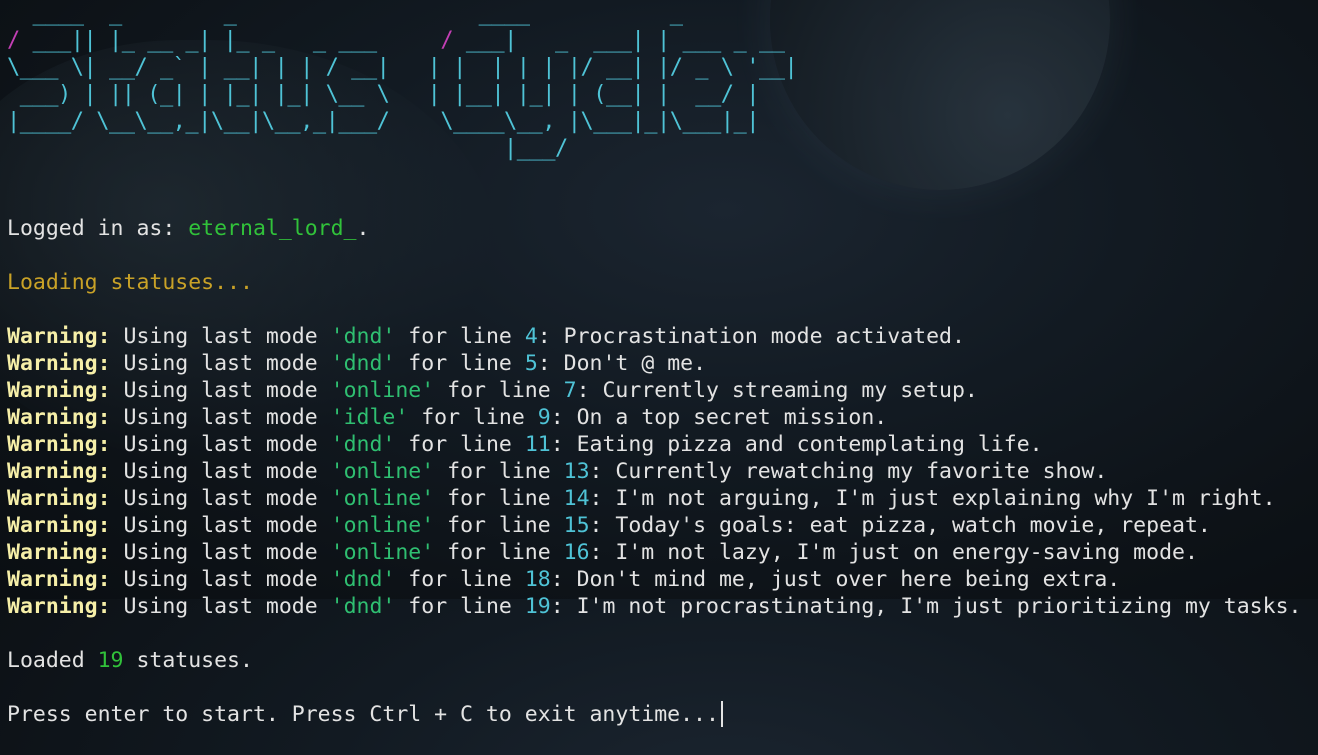 The width and height of the screenshot is (1318, 755). I want to click on warning-line-number: 15, so click(576, 525).